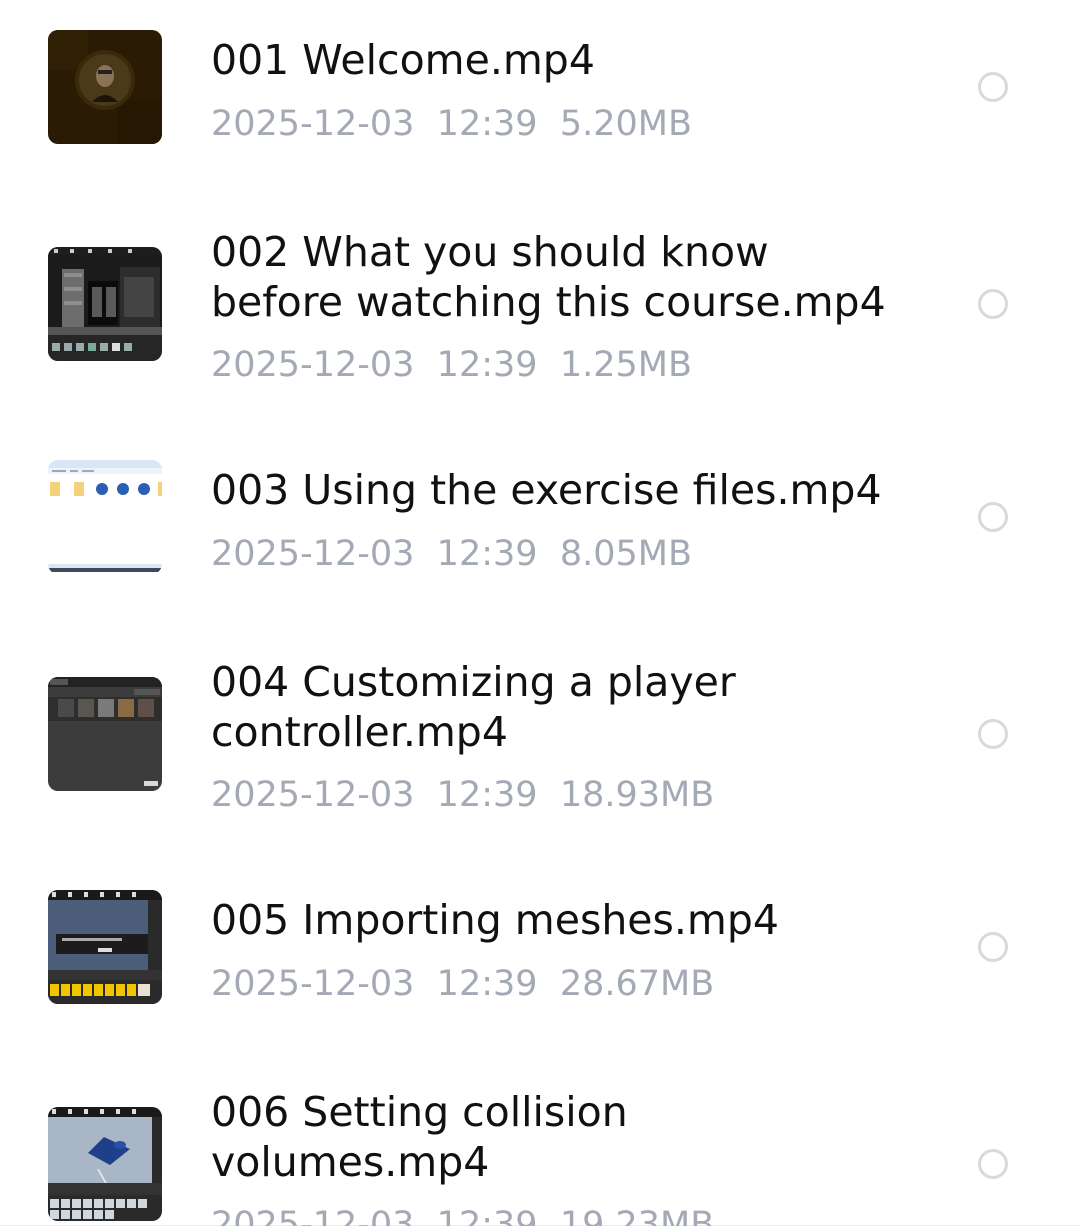 The image size is (1080, 1226). I want to click on file-size: 5.20MB, so click(625, 124).